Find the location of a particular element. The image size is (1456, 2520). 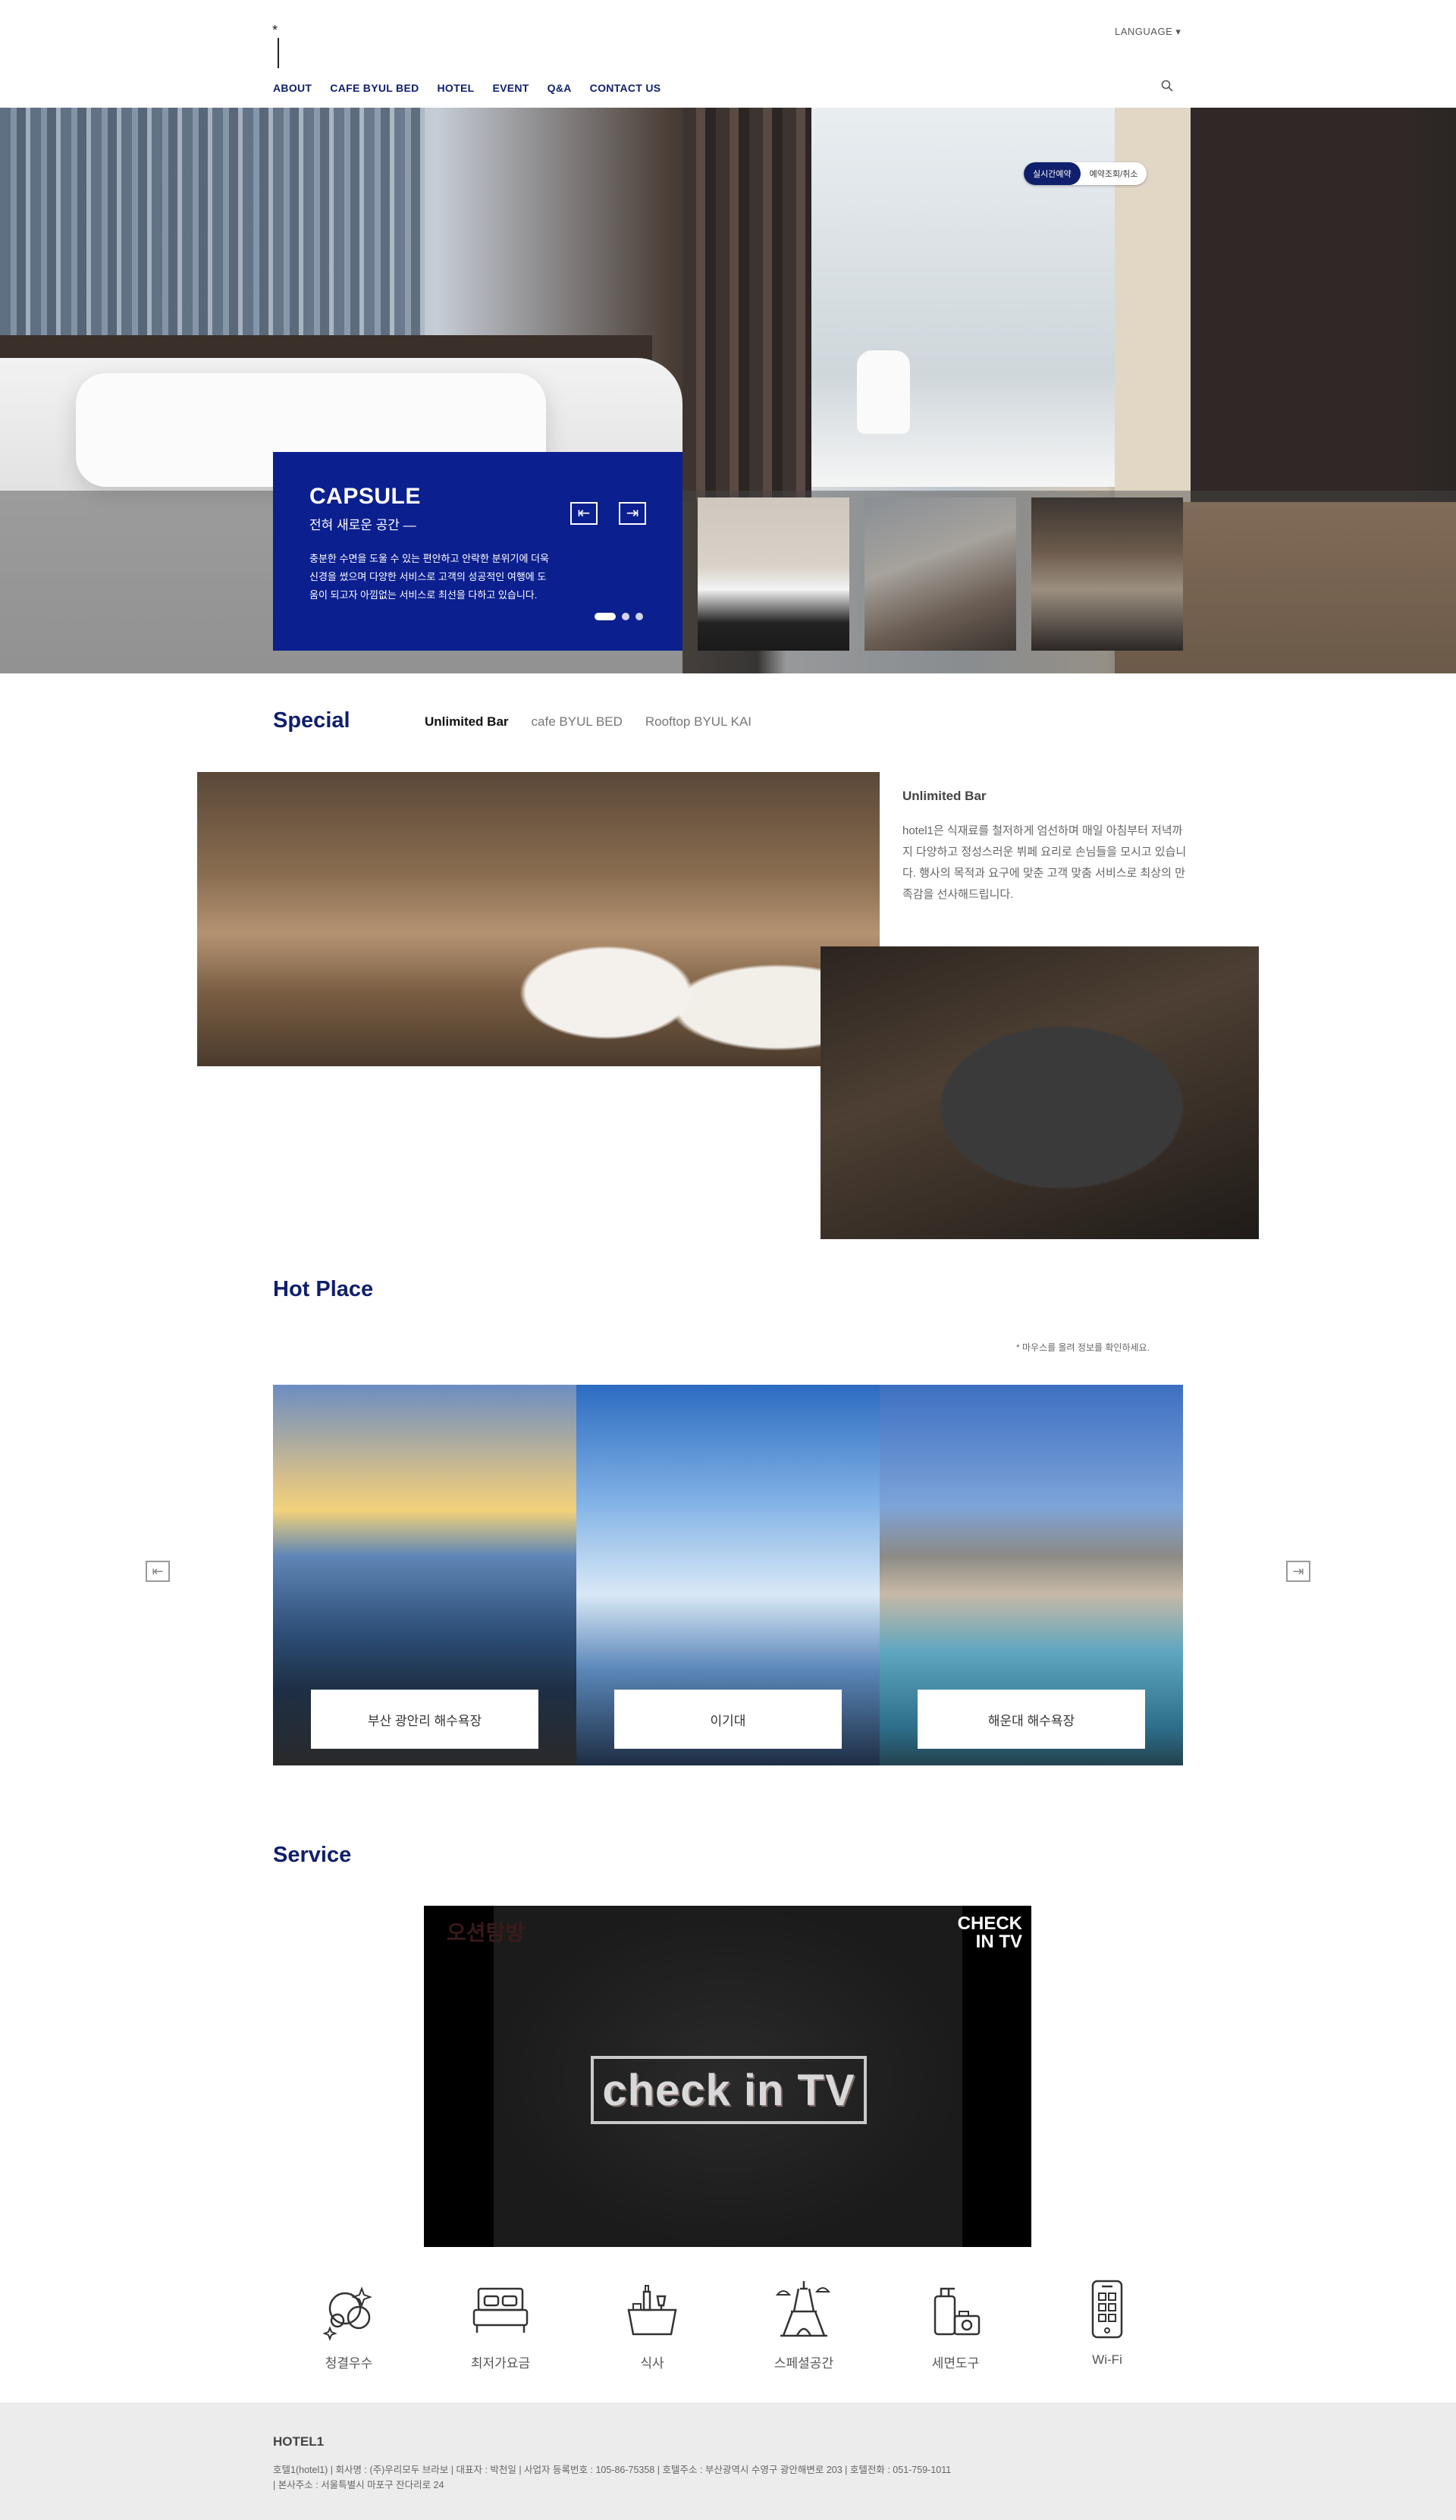

logo: * is located at coordinates (275, 31).